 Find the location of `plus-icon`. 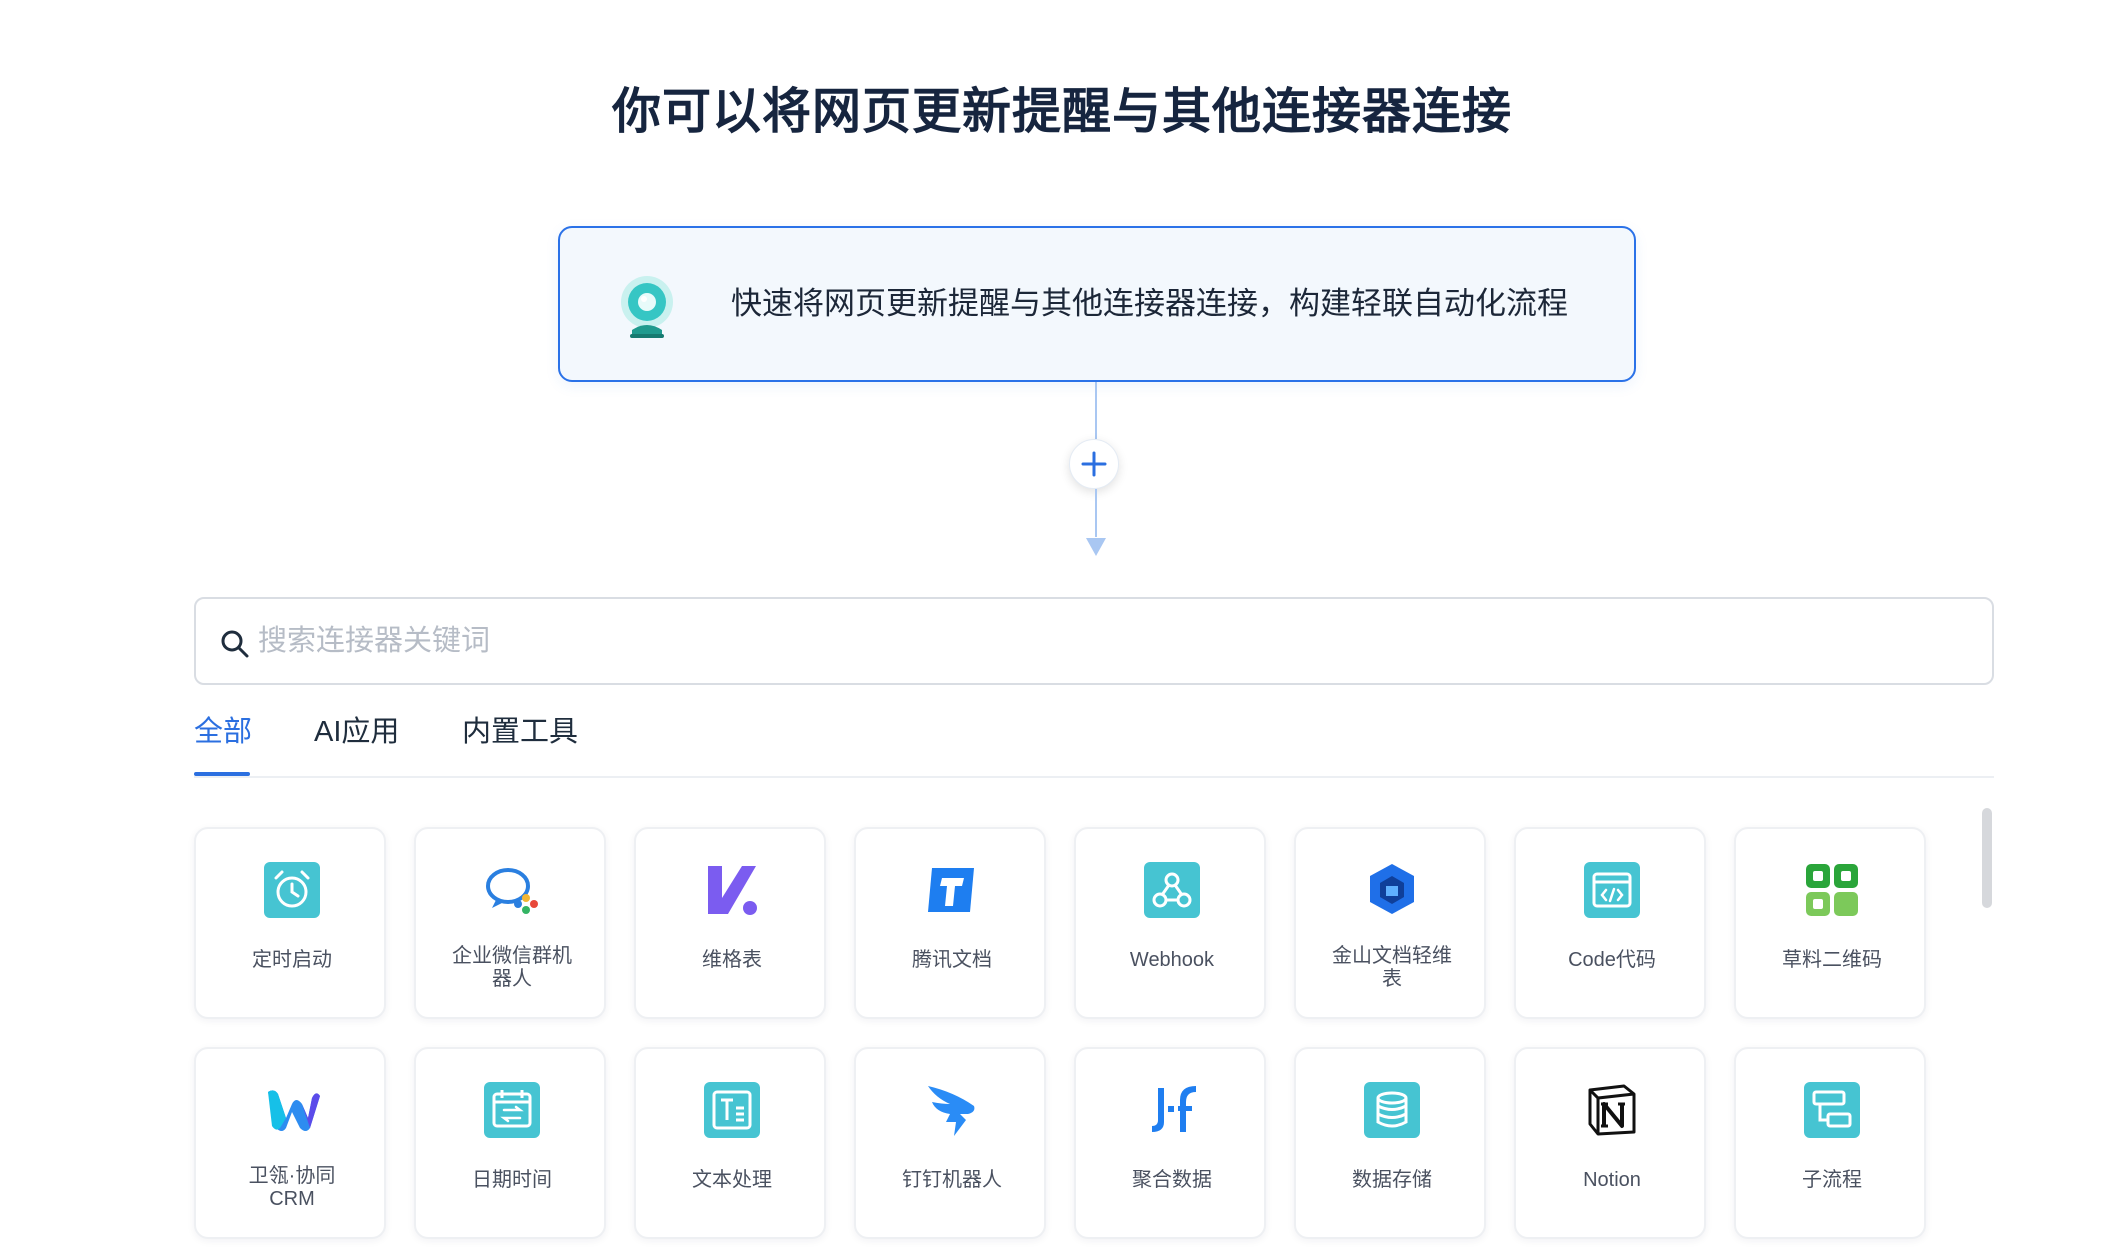

plus-icon is located at coordinates (1094, 464).